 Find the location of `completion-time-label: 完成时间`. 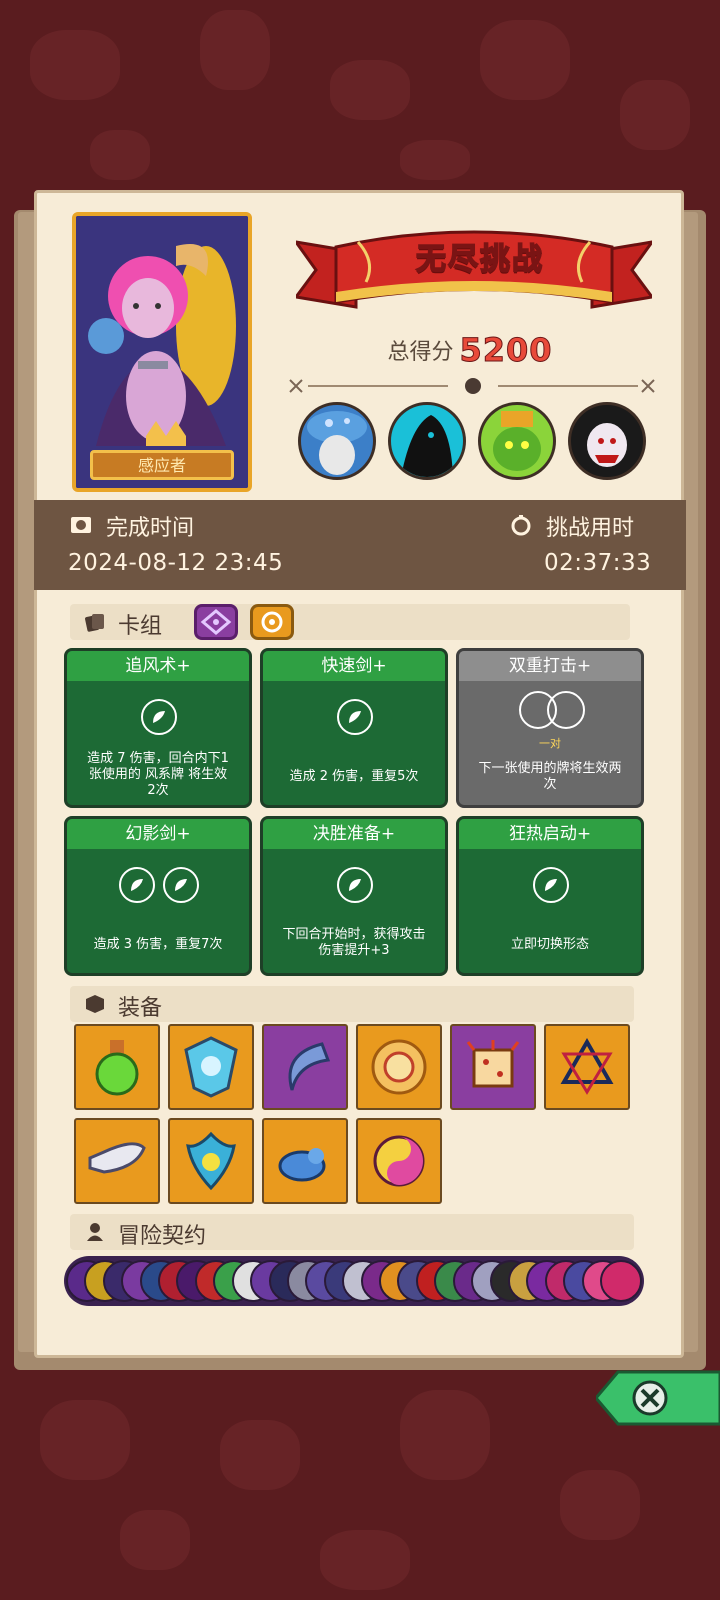

completion-time-label: 完成时间 is located at coordinates (150, 528).